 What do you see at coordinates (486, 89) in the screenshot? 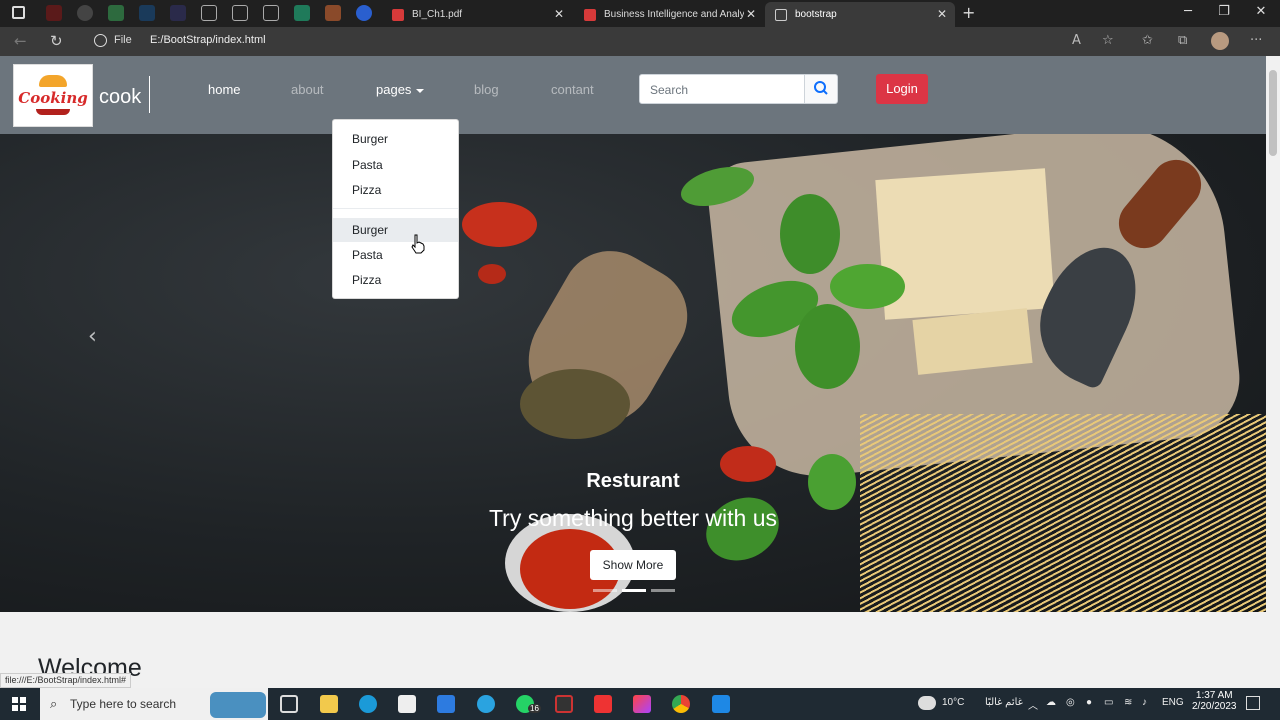
I see `nav-blog: blog` at bounding box center [486, 89].